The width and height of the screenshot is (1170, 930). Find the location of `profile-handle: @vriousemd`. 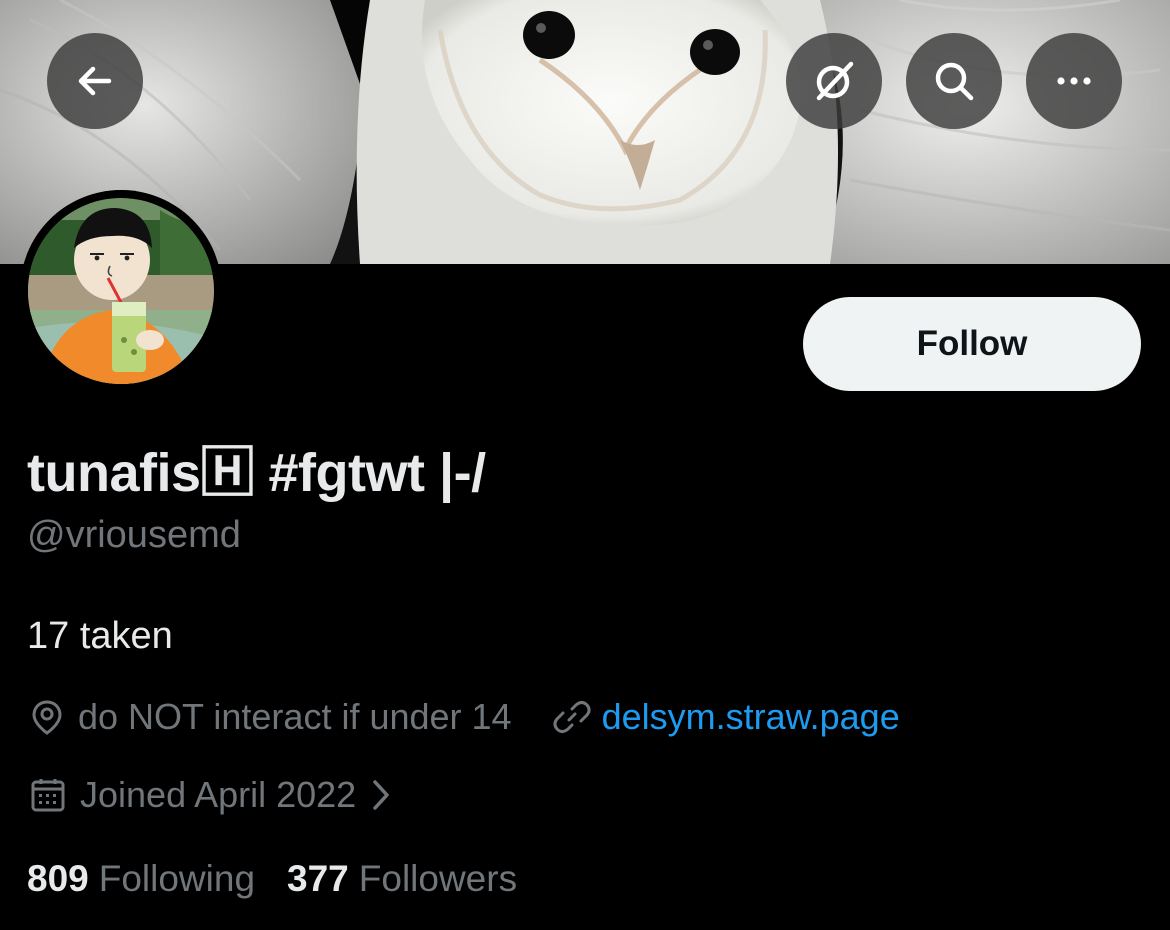

profile-handle: @vriousemd is located at coordinates (134, 535).